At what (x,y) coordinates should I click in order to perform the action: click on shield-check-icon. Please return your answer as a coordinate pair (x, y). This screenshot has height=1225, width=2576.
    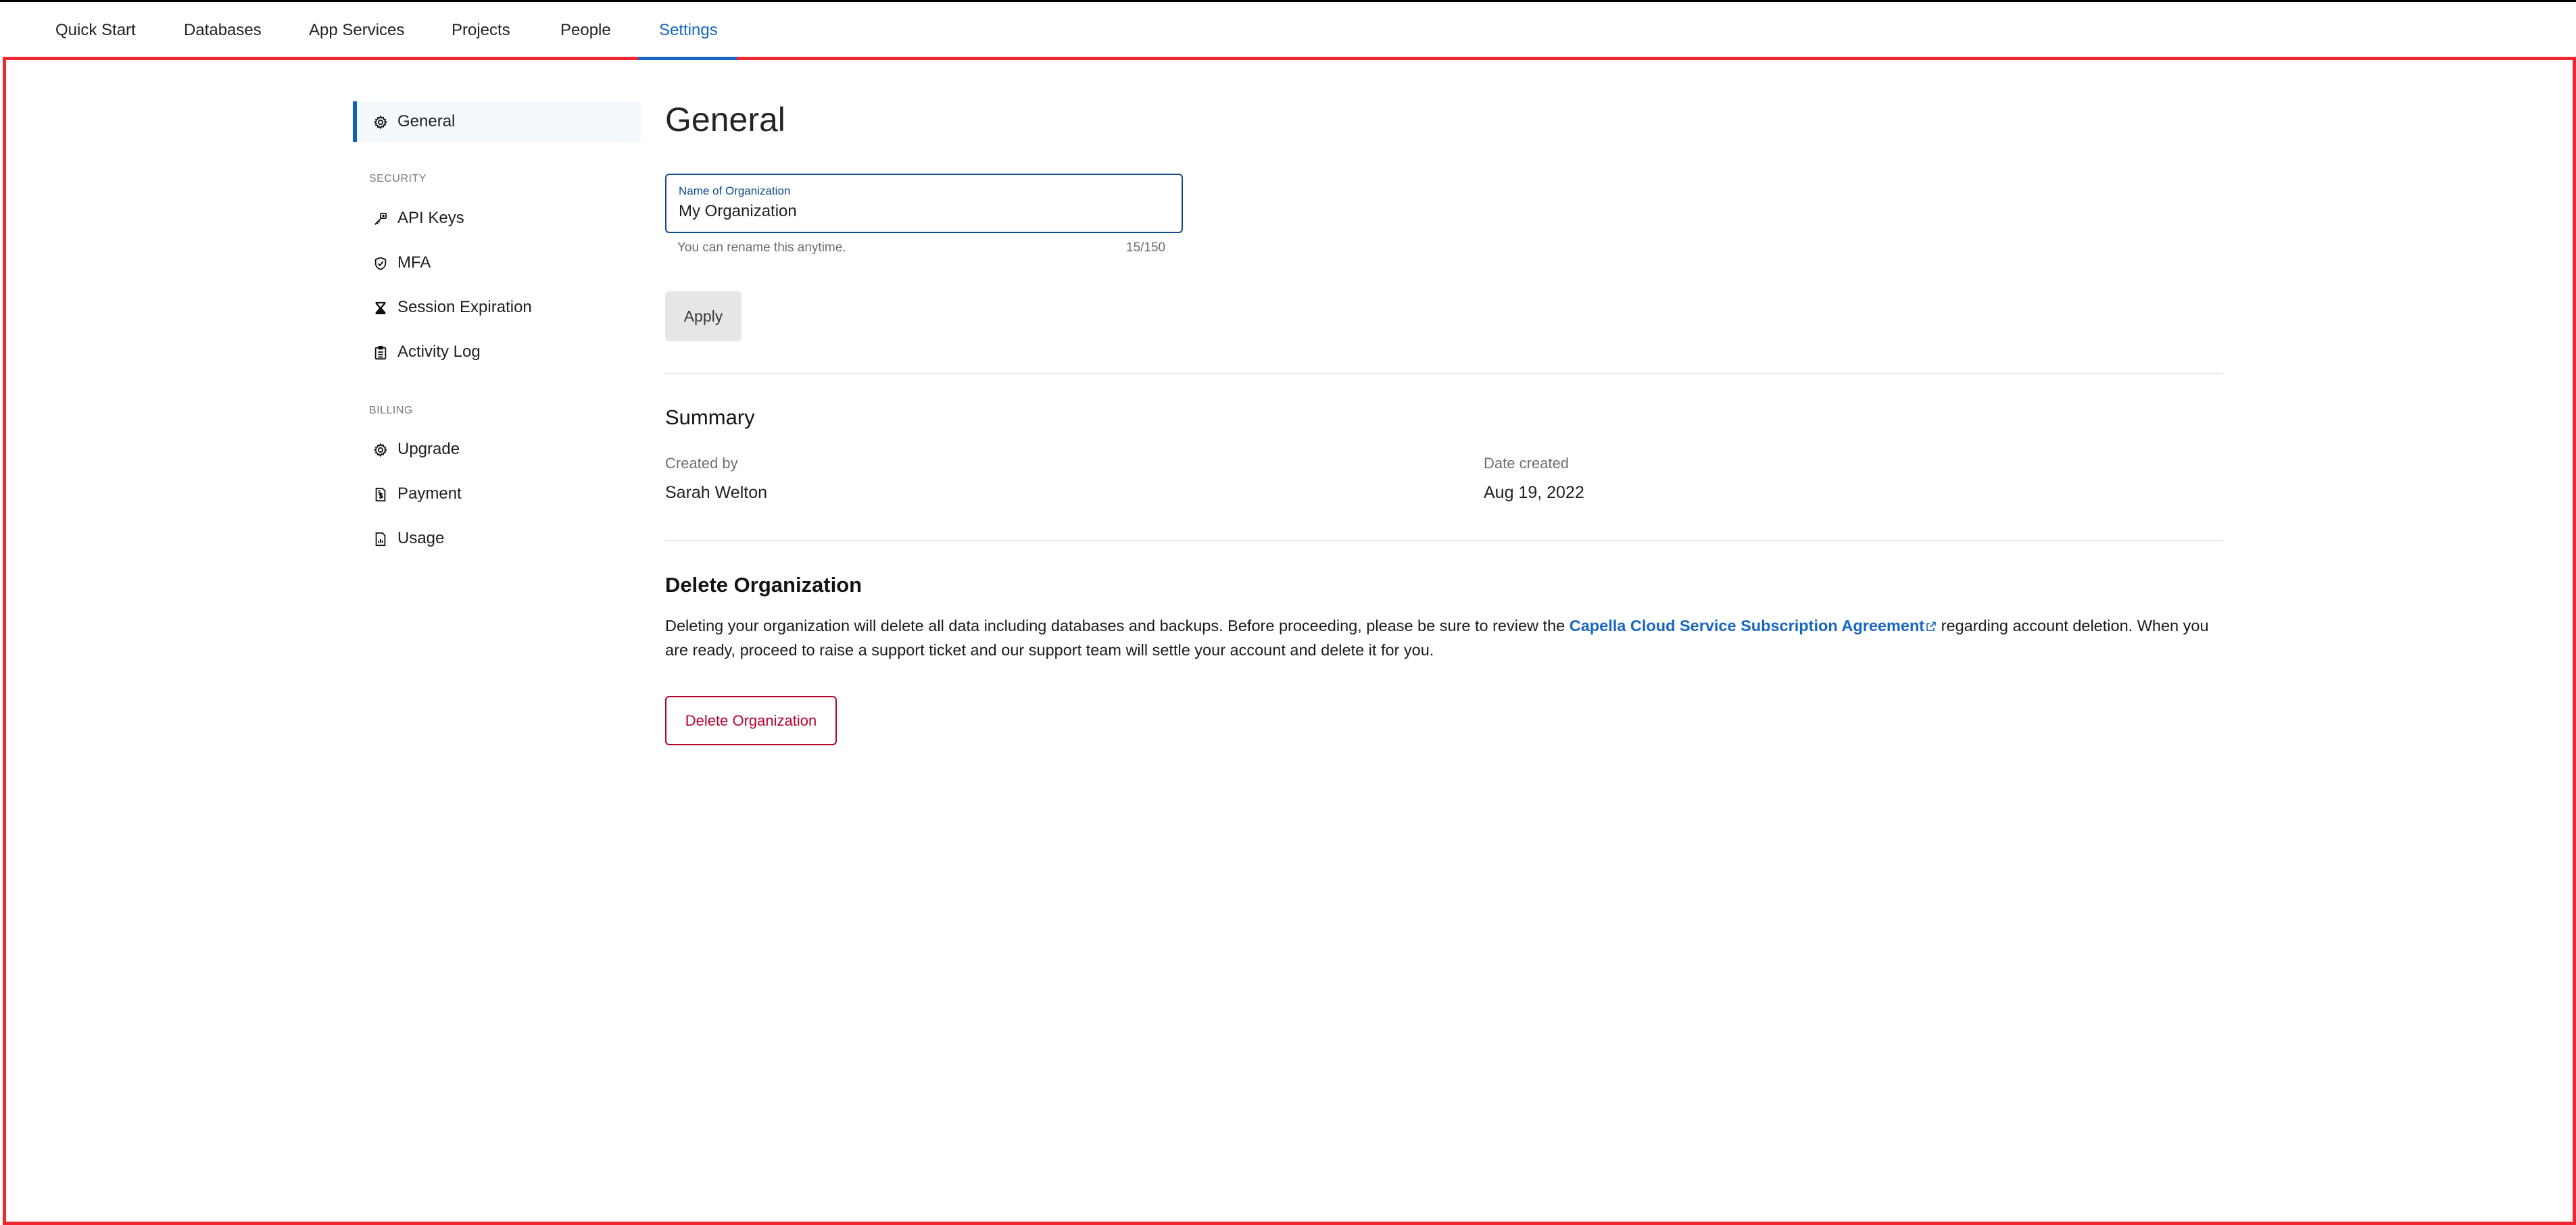
    Looking at the image, I should click on (380, 263).